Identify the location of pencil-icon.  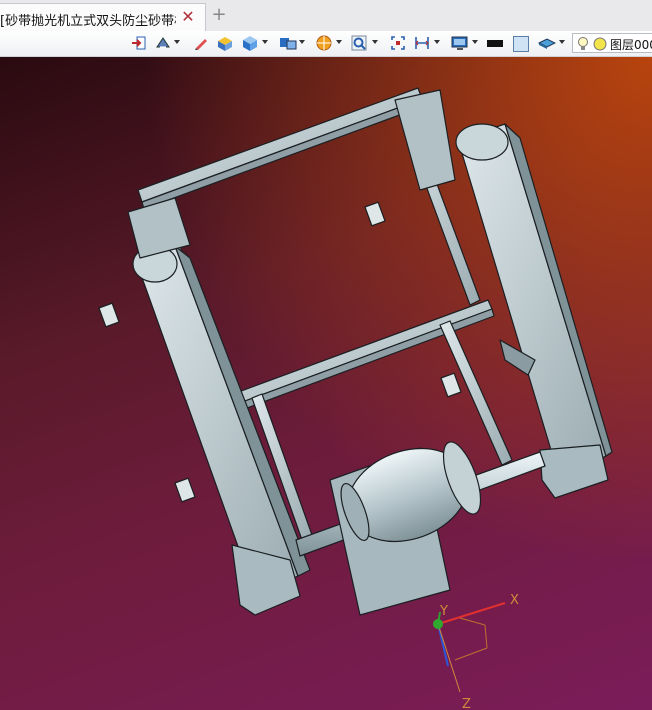
(201, 43).